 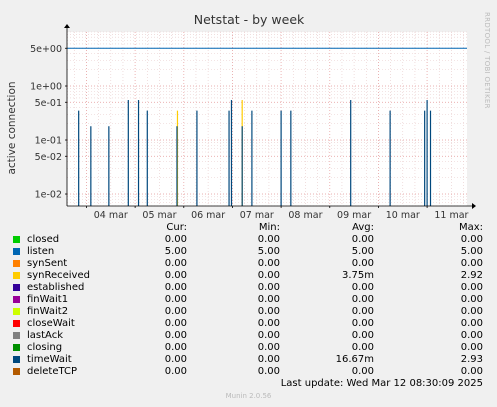 What do you see at coordinates (471, 359) in the screenshot?
I see `legend-value-max: 2.93` at bounding box center [471, 359].